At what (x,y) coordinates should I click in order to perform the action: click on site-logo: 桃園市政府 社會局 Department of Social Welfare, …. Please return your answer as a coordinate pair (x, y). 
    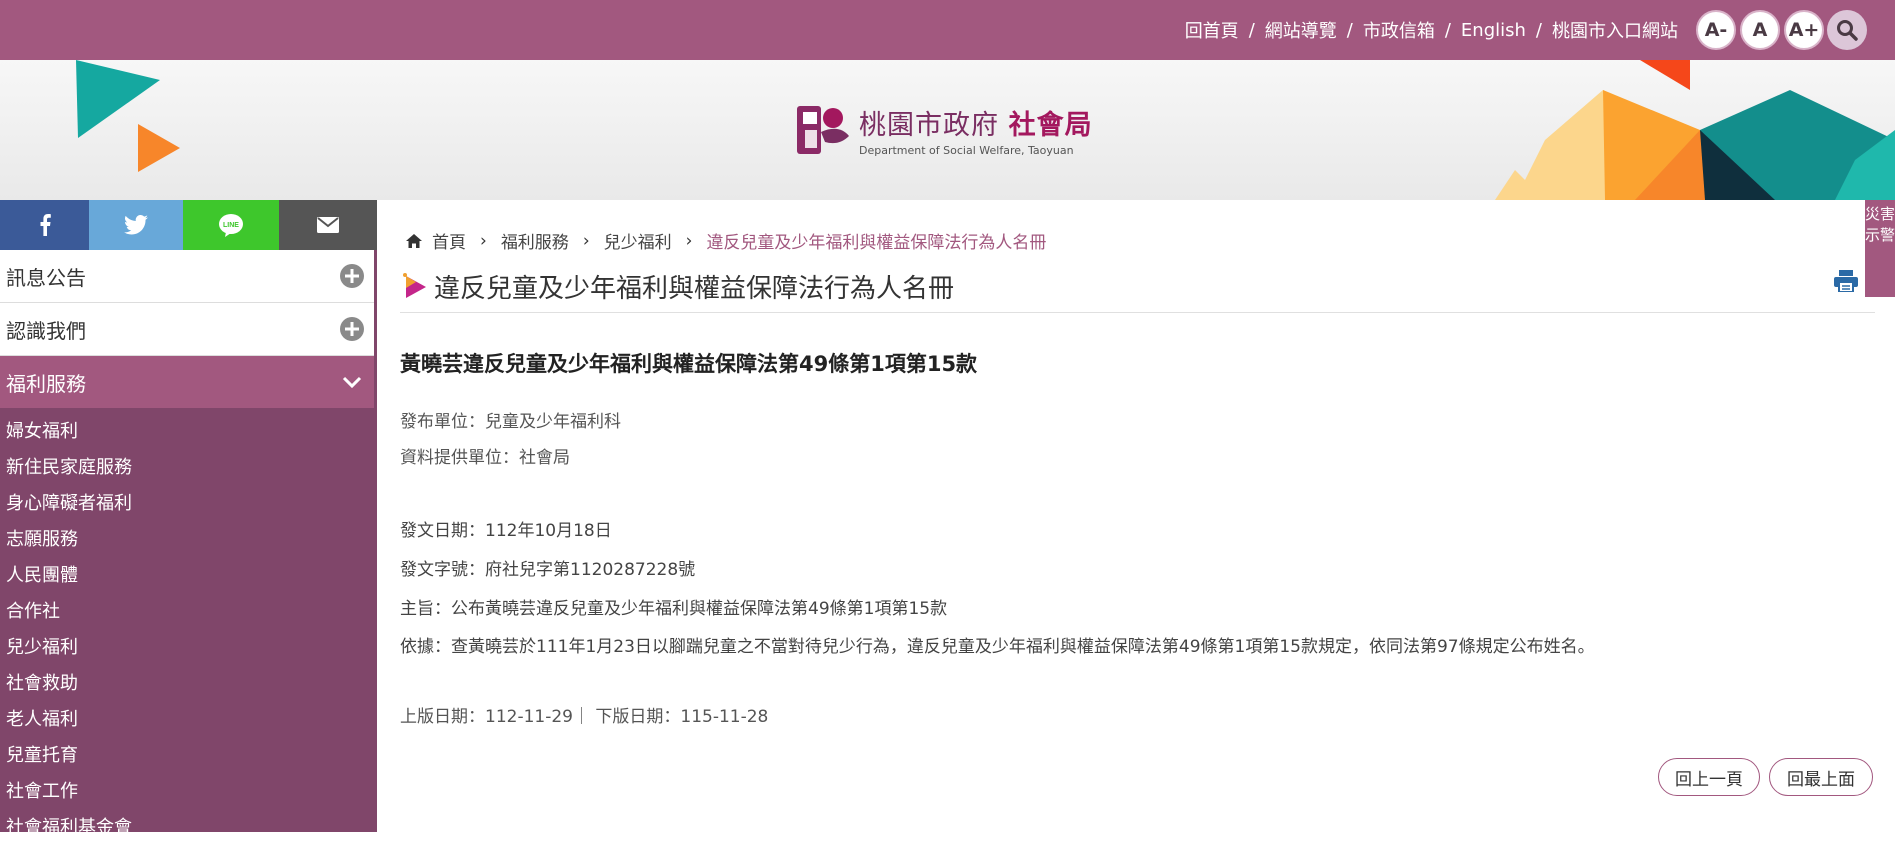
    Looking at the image, I should click on (944, 130).